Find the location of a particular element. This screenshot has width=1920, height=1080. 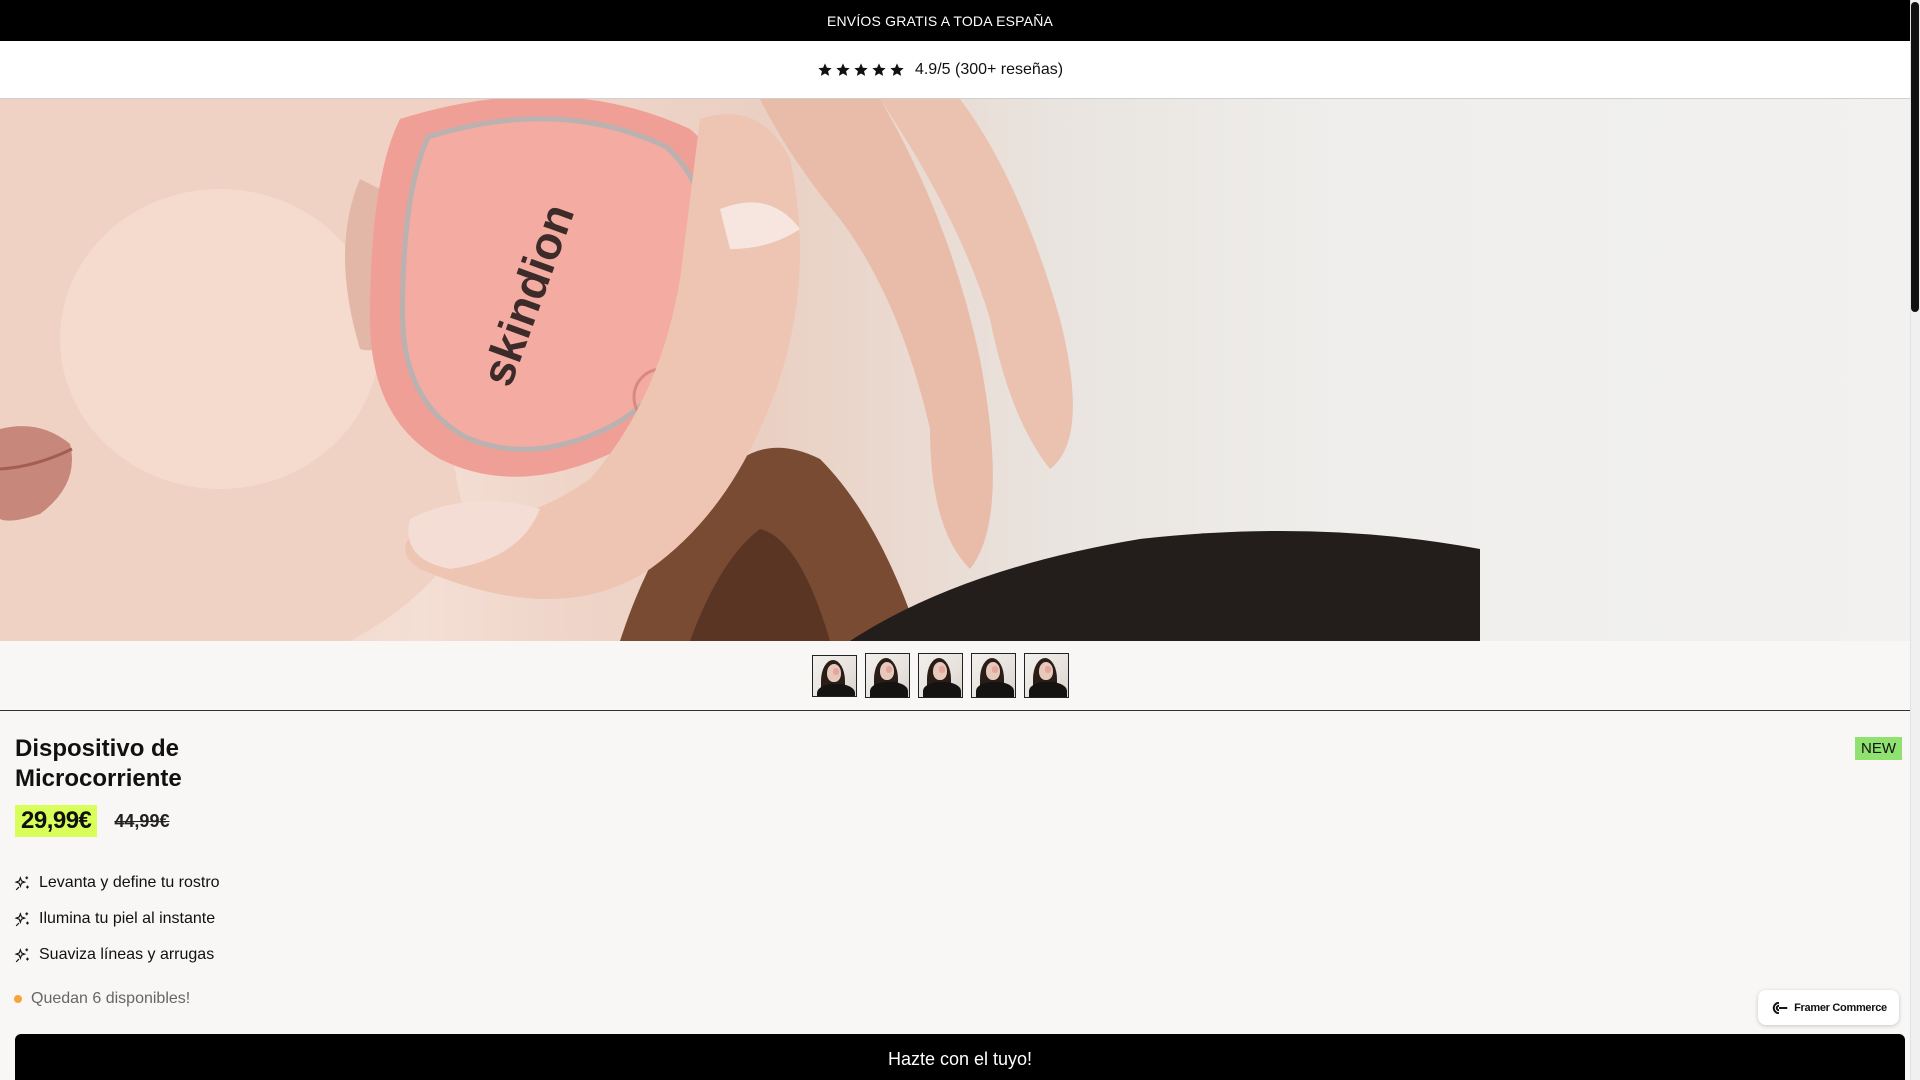

vertical-scrollbar is located at coordinates (1915, 540).